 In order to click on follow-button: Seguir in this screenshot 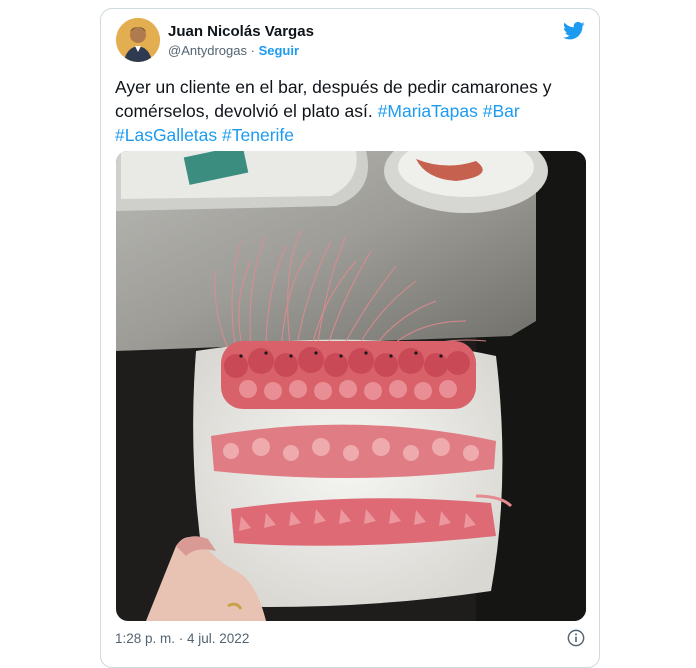, I will do `click(279, 50)`.